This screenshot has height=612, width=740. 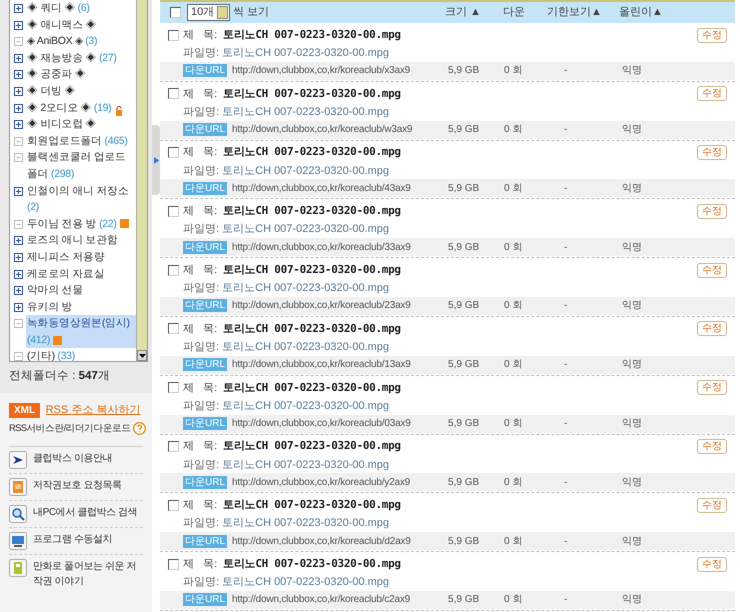 I want to click on monitor-icon, so click(x=18, y=541).